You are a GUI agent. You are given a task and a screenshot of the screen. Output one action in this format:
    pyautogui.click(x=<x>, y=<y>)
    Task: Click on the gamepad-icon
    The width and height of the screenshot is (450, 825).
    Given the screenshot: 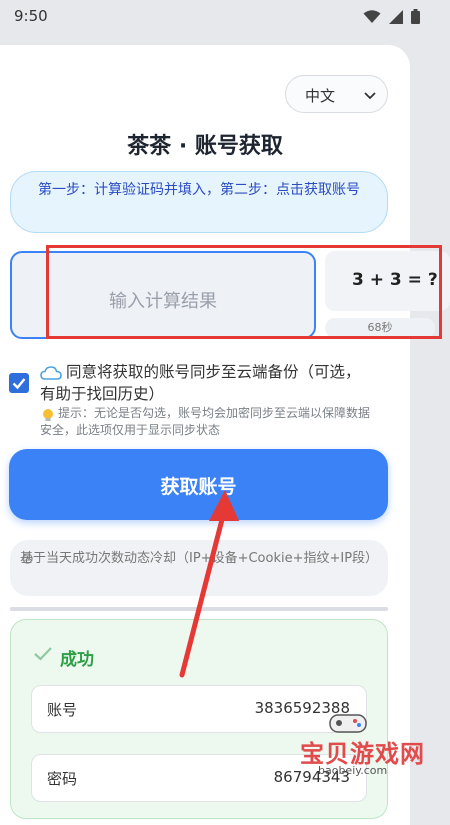 What is the action you would take?
    pyautogui.click(x=348, y=723)
    